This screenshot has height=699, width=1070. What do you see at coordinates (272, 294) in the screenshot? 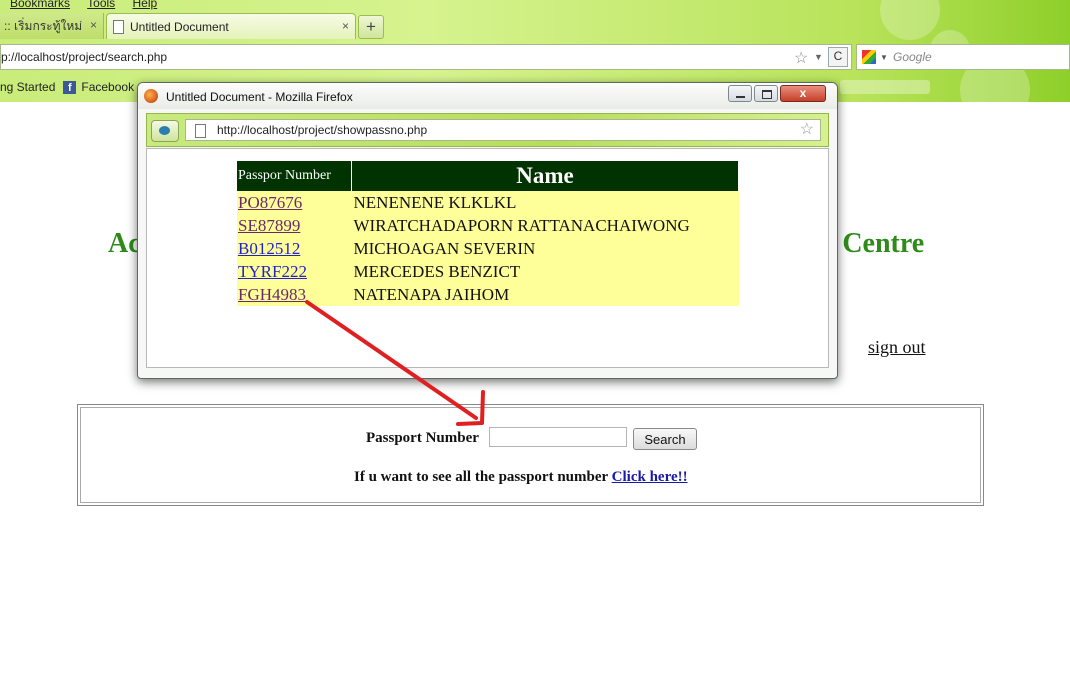
I see `passport-link: FGH4983` at bounding box center [272, 294].